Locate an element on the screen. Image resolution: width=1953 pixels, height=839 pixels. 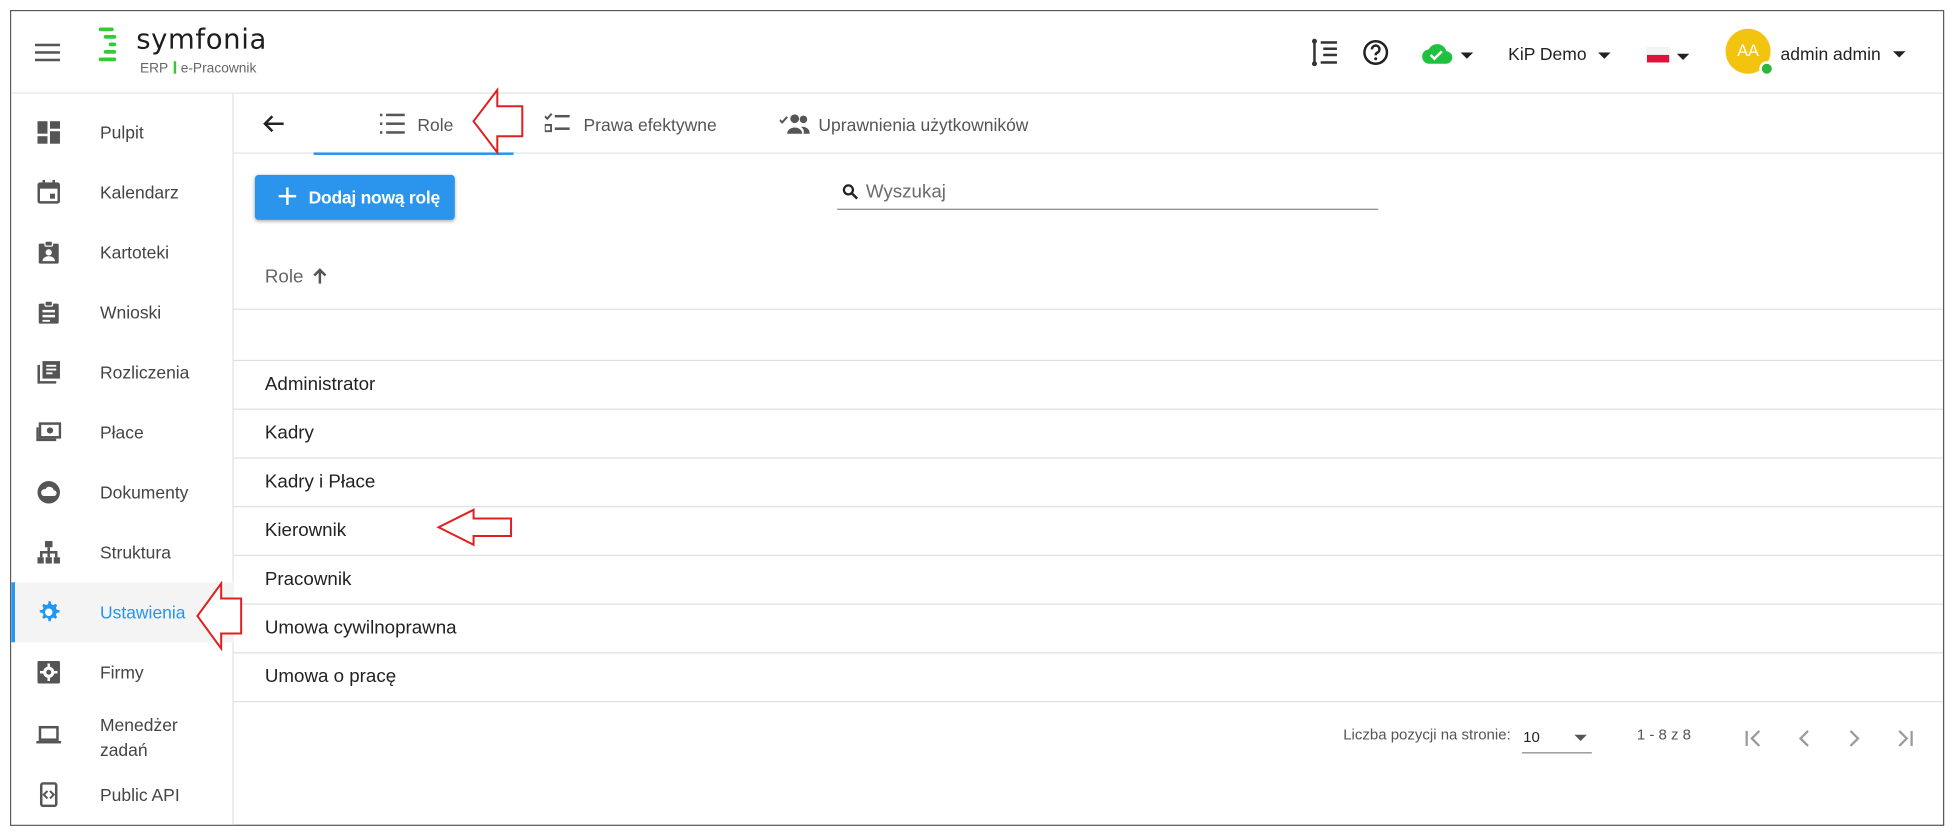
logo-name: symfonia is located at coordinates (201, 40).